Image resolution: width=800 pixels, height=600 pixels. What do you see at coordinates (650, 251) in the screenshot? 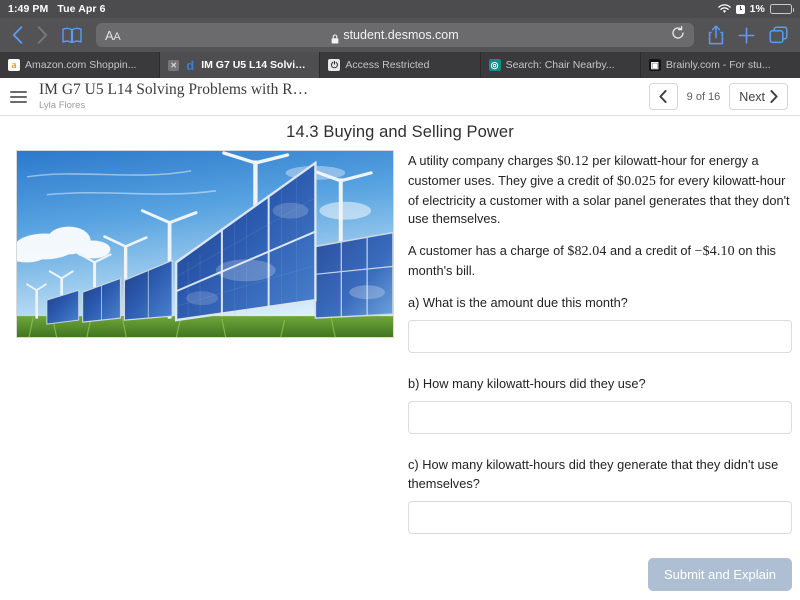
I see `p2-text-2: and a credit of` at bounding box center [650, 251].